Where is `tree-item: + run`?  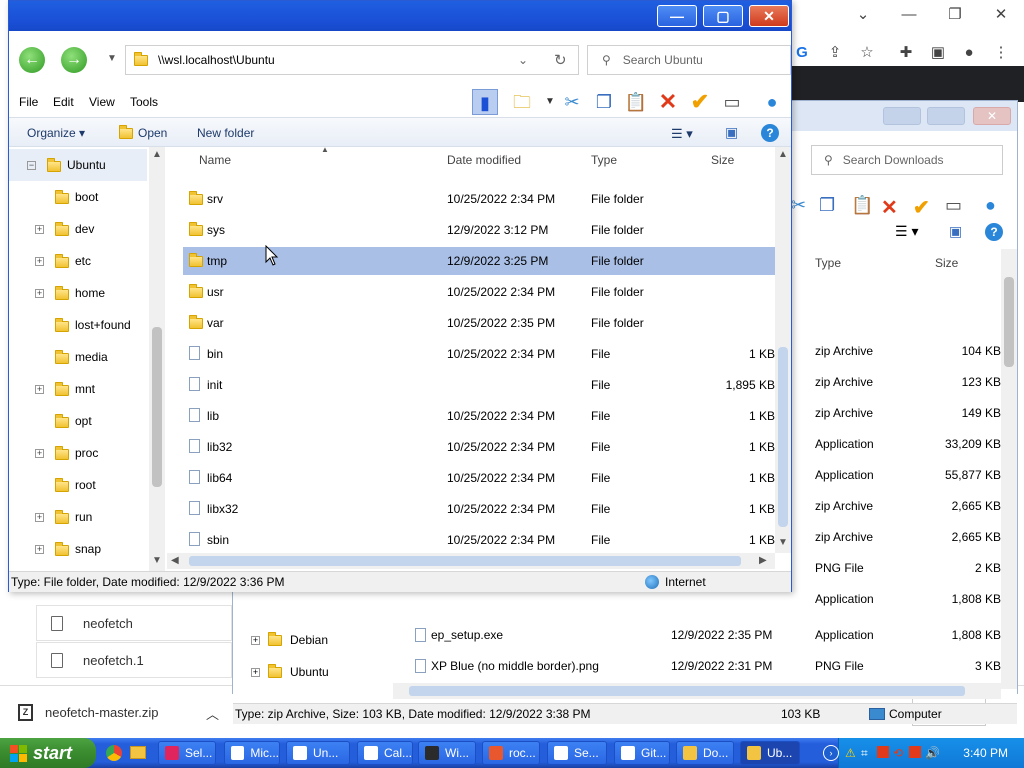
tree-item: + run is located at coordinates (78, 517).